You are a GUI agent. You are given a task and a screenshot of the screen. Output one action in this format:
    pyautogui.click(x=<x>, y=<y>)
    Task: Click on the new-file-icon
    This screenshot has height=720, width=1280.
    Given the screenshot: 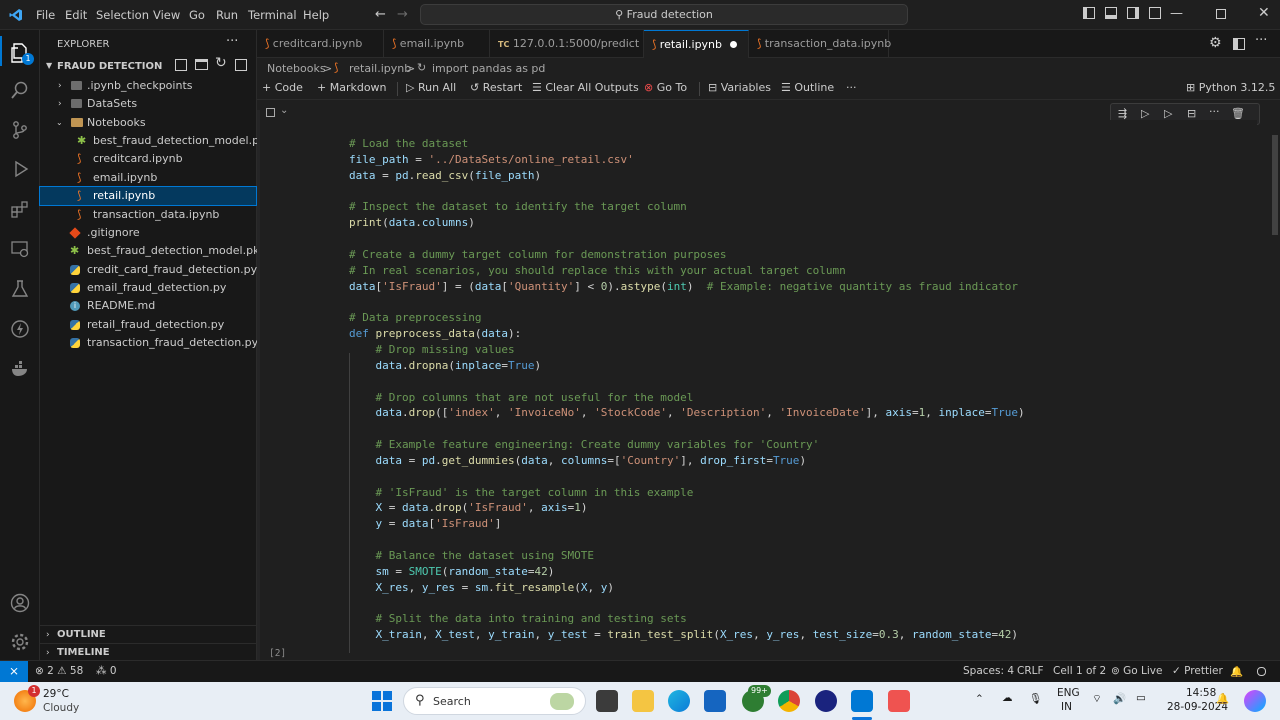 What is the action you would take?
    pyautogui.click(x=181, y=65)
    